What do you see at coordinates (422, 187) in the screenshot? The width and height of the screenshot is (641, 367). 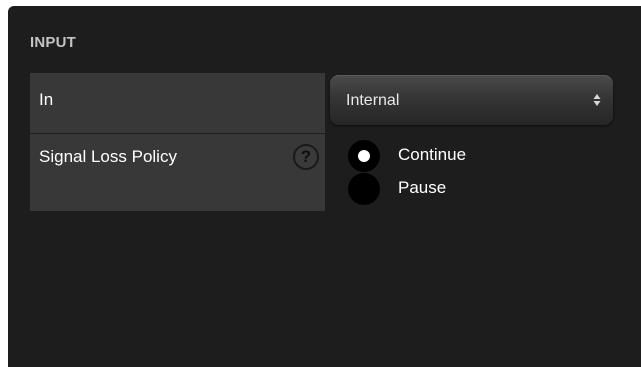 I see `radio-label-pause: Pause` at bounding box center [422, 187].